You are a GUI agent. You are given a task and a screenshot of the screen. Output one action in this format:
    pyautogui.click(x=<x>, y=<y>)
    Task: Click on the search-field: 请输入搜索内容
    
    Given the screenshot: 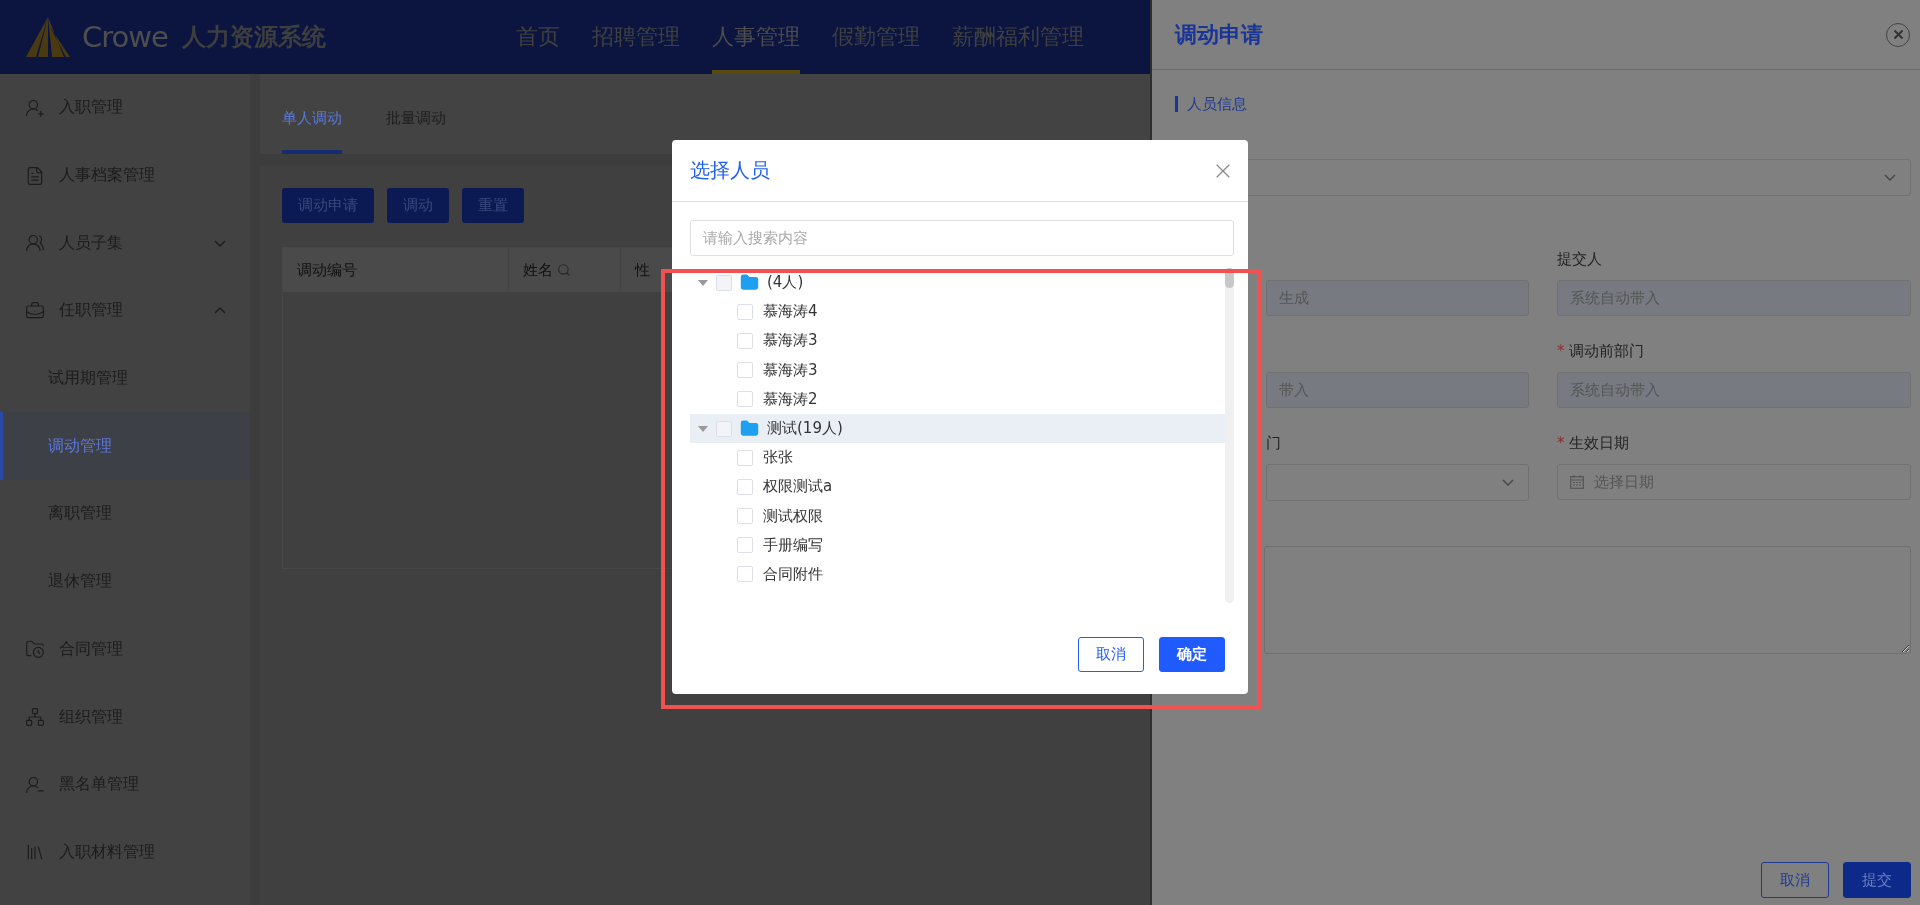 What is the action you would take?
    pyautogui.click(x=962, y=238)
    